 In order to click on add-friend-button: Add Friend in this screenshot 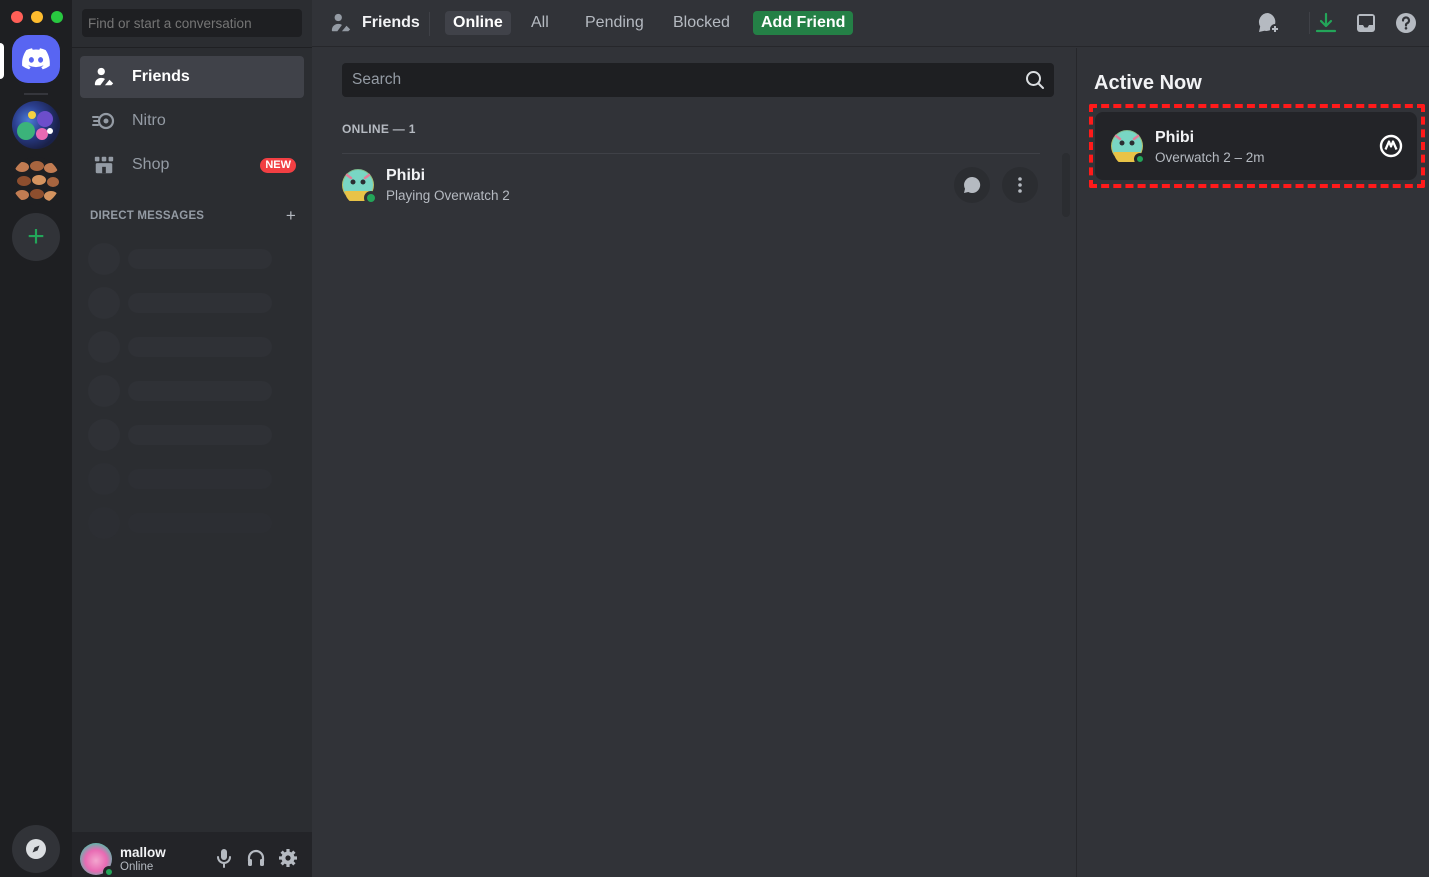, I will do `click(803, 23)`.